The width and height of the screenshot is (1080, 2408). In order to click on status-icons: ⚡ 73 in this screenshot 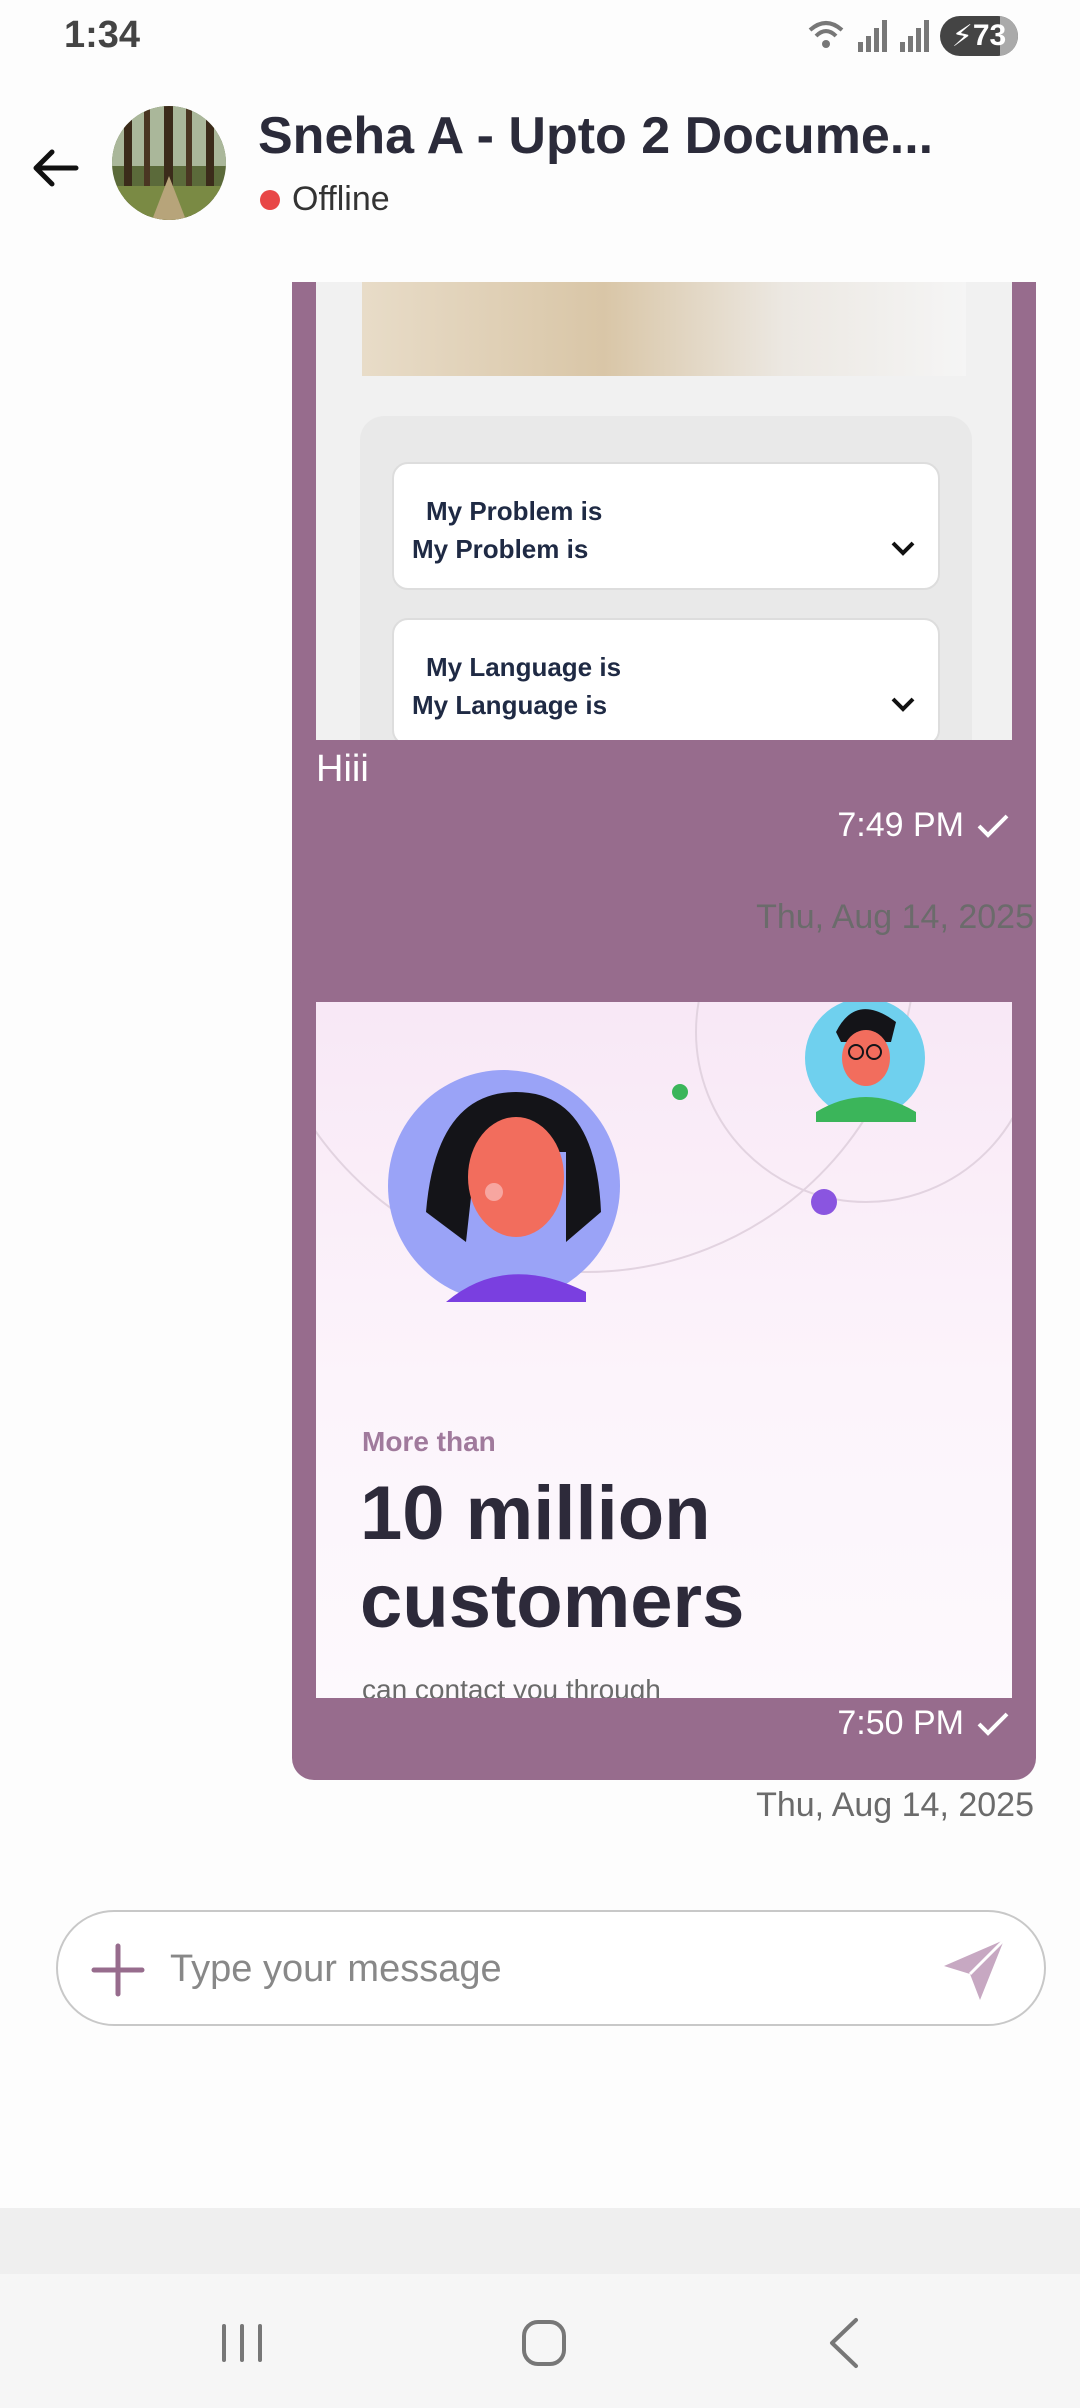, I will do `click(912, 36)`.